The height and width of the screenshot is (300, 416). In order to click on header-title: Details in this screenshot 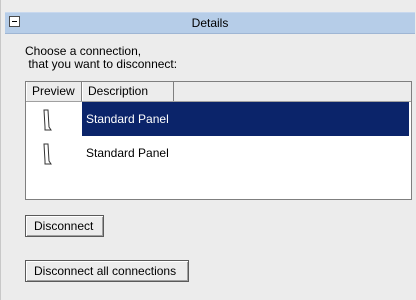, I will do `click(210, 23)`.